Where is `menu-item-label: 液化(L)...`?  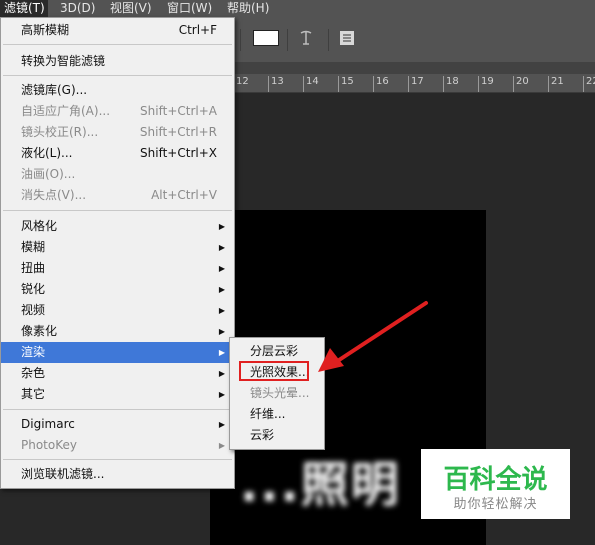
menu-item-label: 液化(L)... is located at coordinates (47, 153).